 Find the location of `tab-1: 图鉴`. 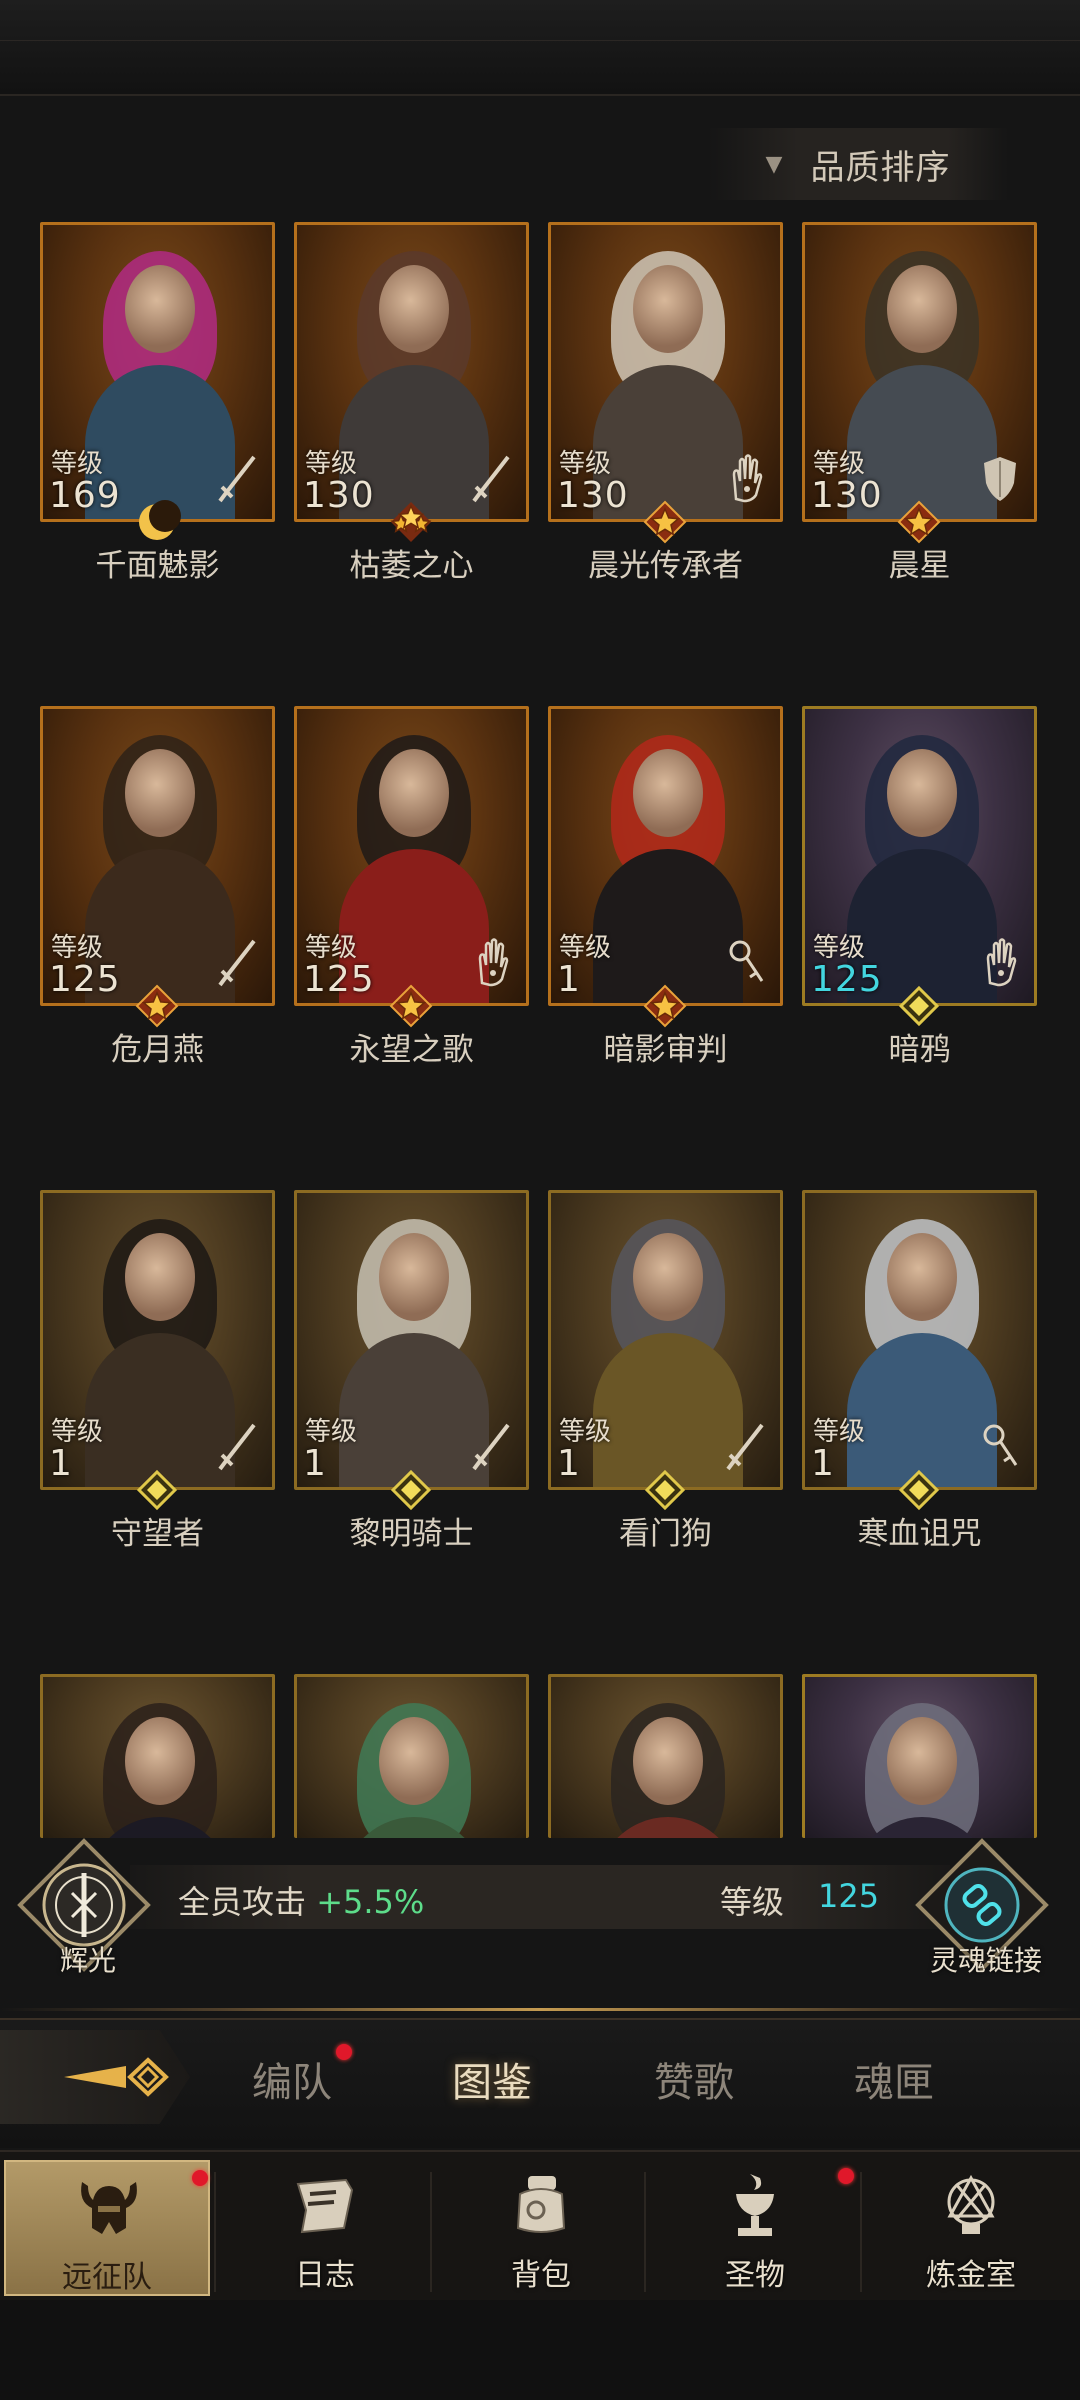

tab-1: 图鉴 is located at coordinates (492, 2079).